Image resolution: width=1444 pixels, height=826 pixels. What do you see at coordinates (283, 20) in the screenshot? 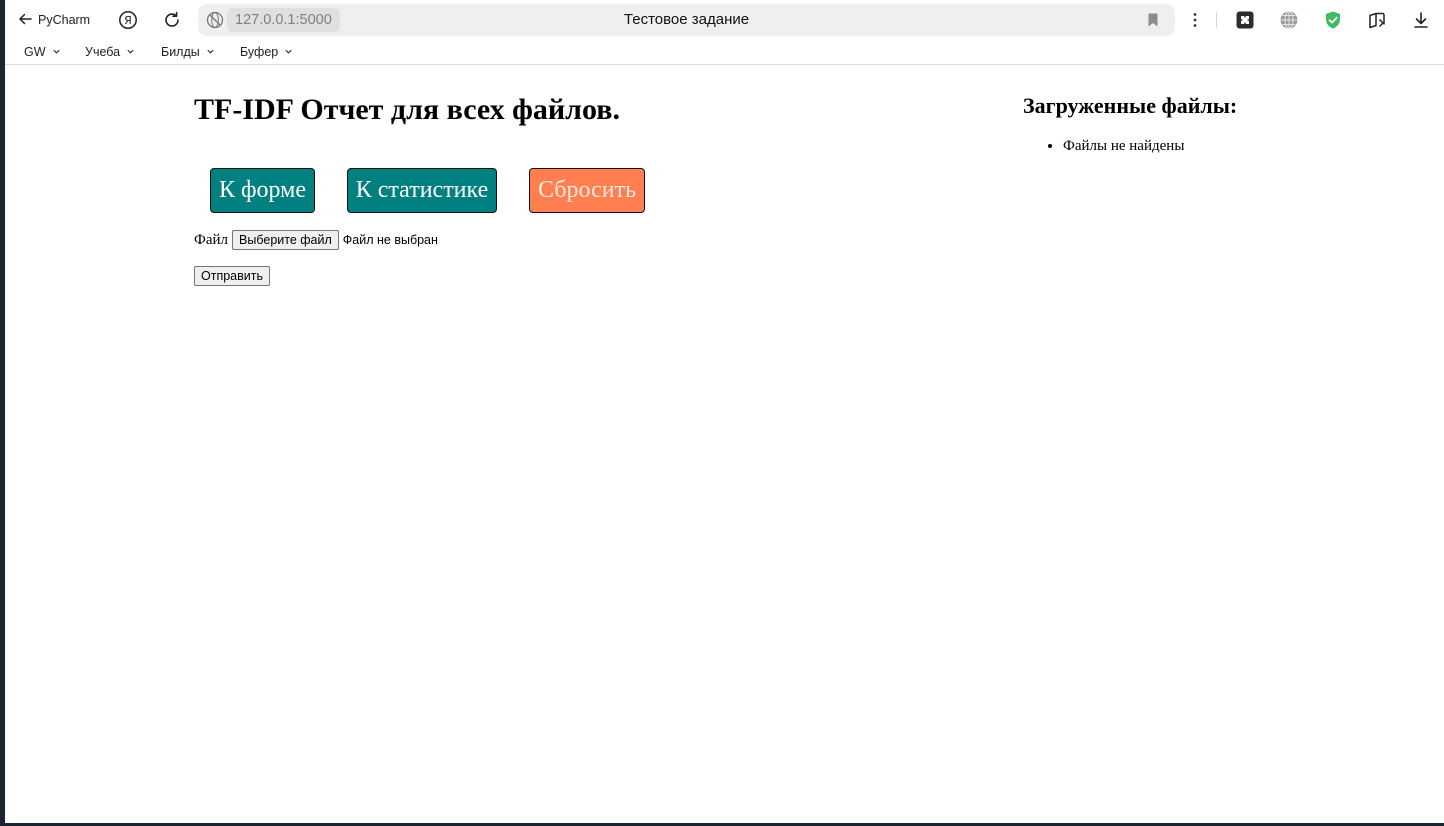
I see `address-url: 127.0.0.1:5000` at bounding box center [283, 20].